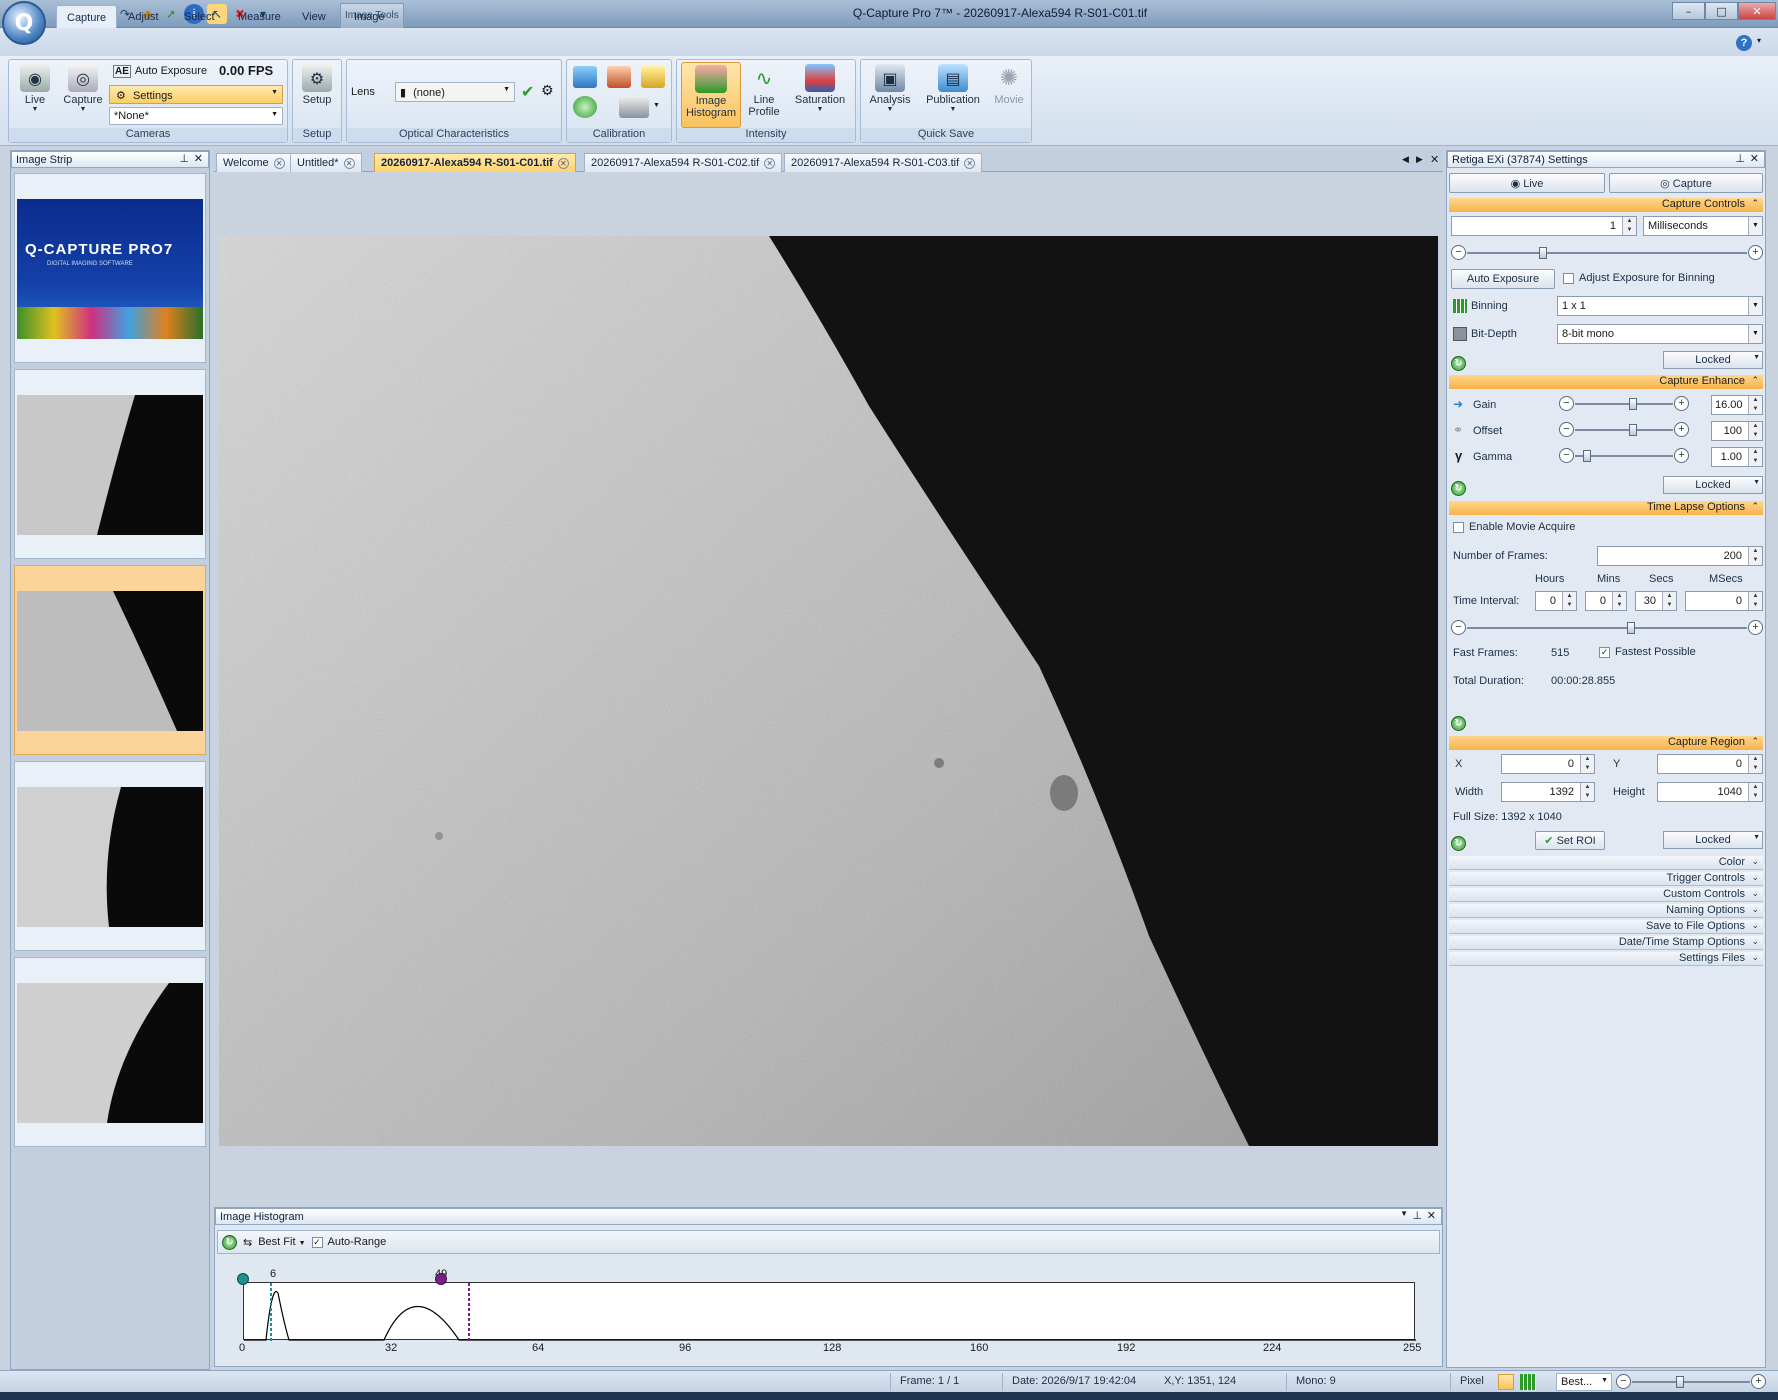  What do you see at coordinates (1624, 404) in the screenshot?
I see `gain-slider: − +` at bounding box center [1624, 404].